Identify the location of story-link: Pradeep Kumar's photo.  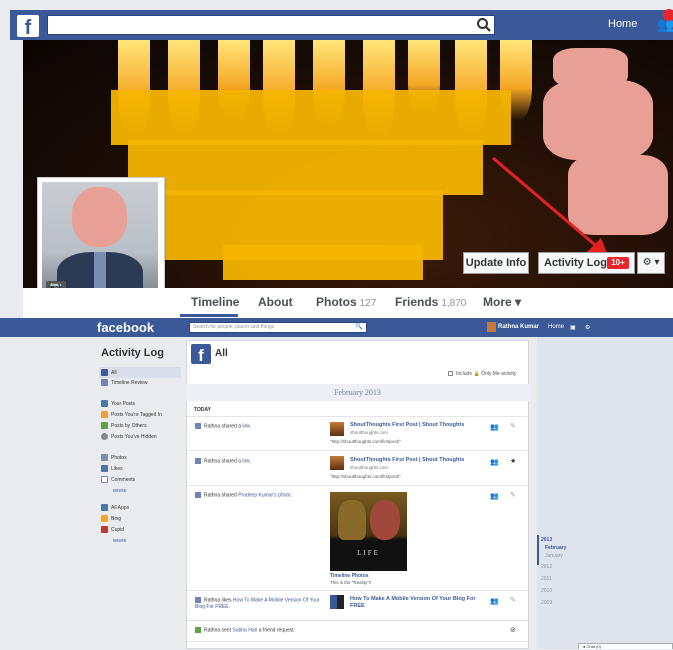
(264, 495).